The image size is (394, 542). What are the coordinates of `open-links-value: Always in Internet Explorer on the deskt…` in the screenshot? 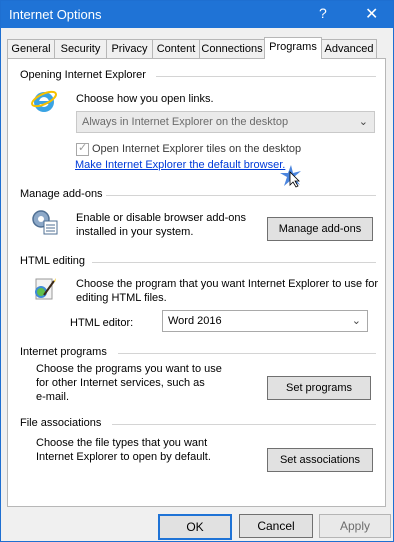 It's located at (185, 122).